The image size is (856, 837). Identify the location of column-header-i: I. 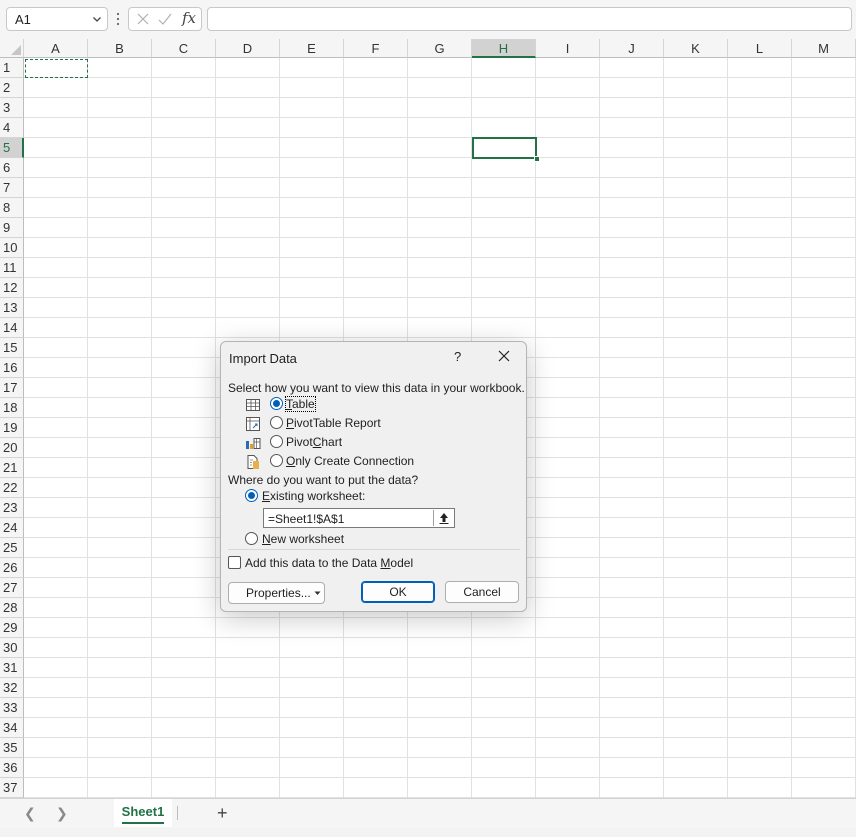
(568, 48).